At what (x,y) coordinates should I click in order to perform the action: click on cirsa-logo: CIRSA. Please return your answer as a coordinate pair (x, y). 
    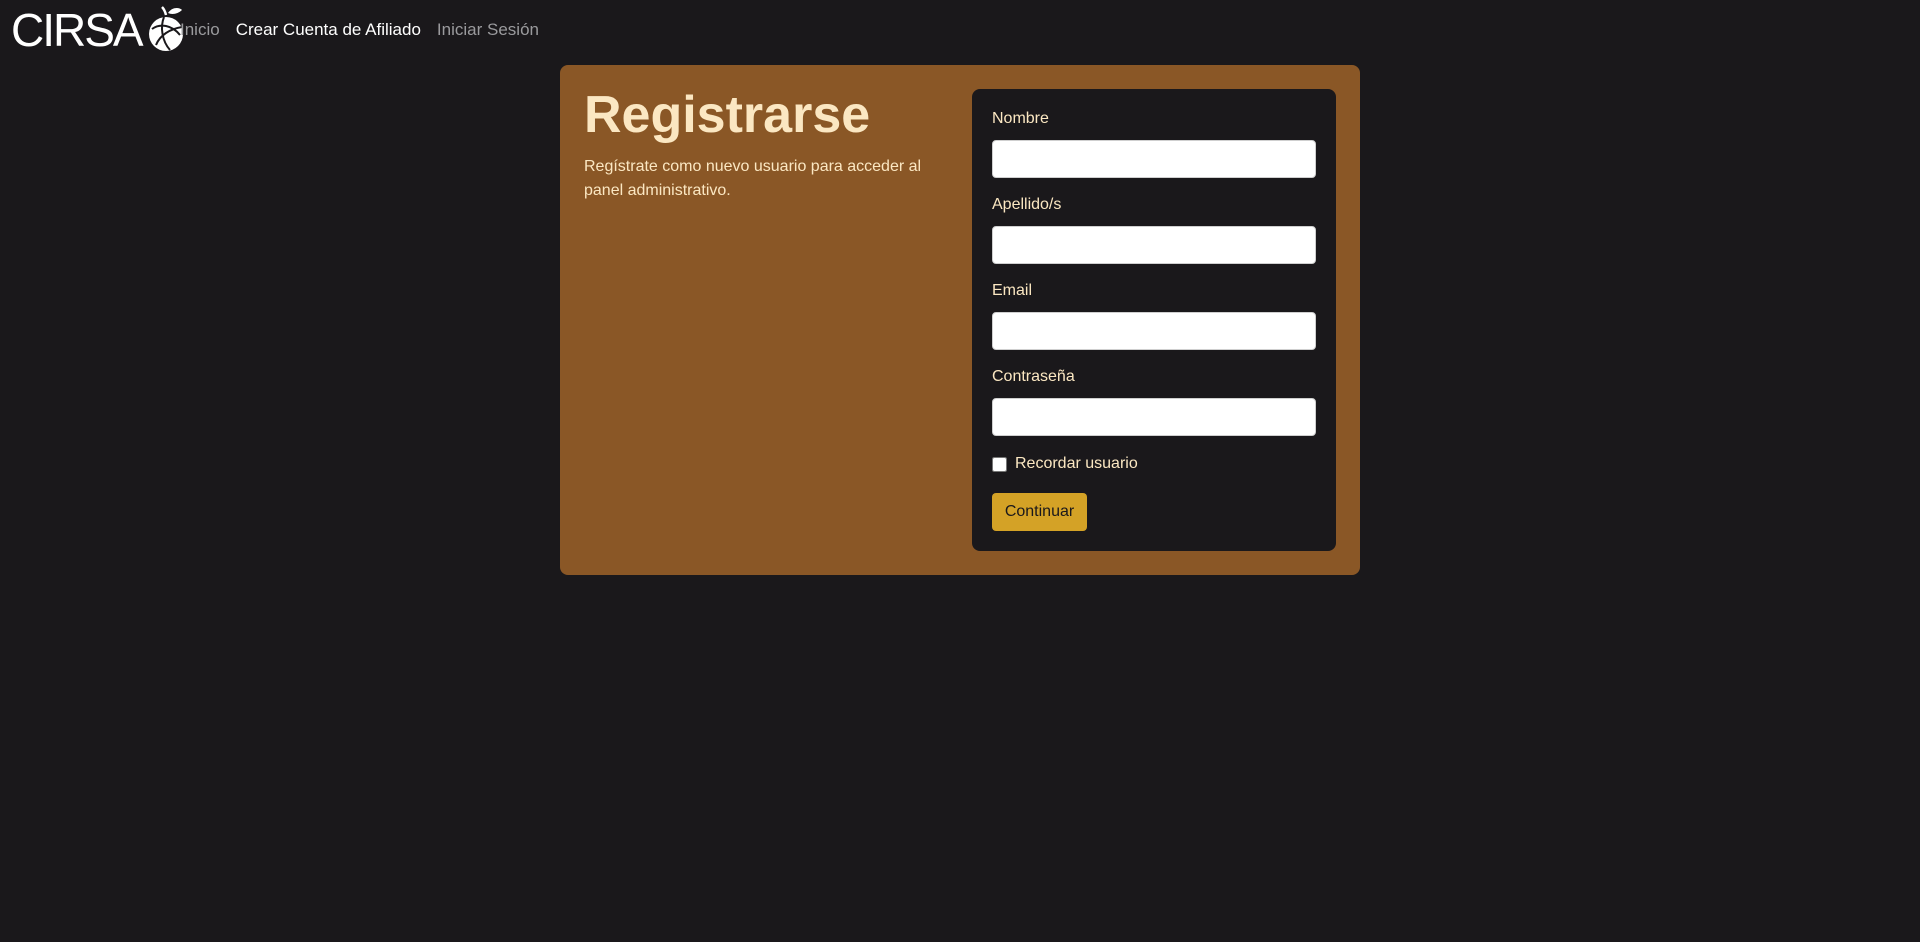
    Looking at the image, I should click on (100, 30).